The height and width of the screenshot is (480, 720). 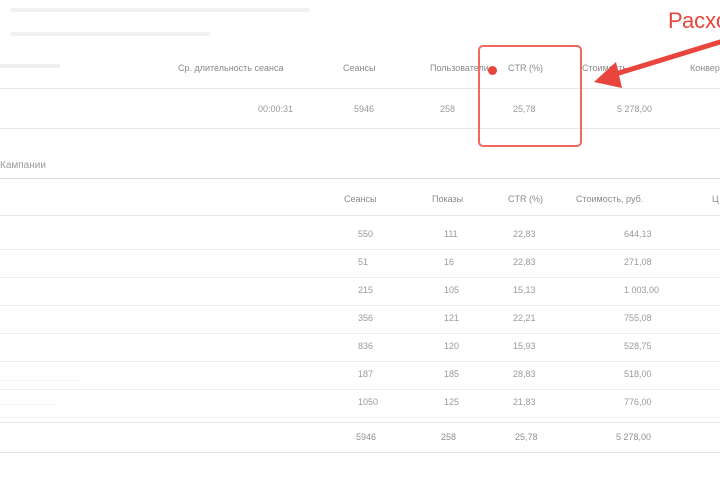 What do you see at coordinates (452, 346) in the screenshot?
I see `table-cell: 120` at bounding box center [452, 346].